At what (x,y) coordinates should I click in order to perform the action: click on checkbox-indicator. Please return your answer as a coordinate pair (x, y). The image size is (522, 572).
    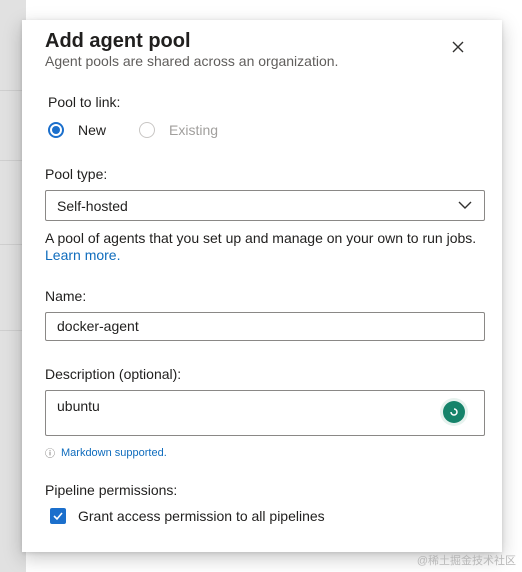
    Looking at the image, I should click on (58, 516).